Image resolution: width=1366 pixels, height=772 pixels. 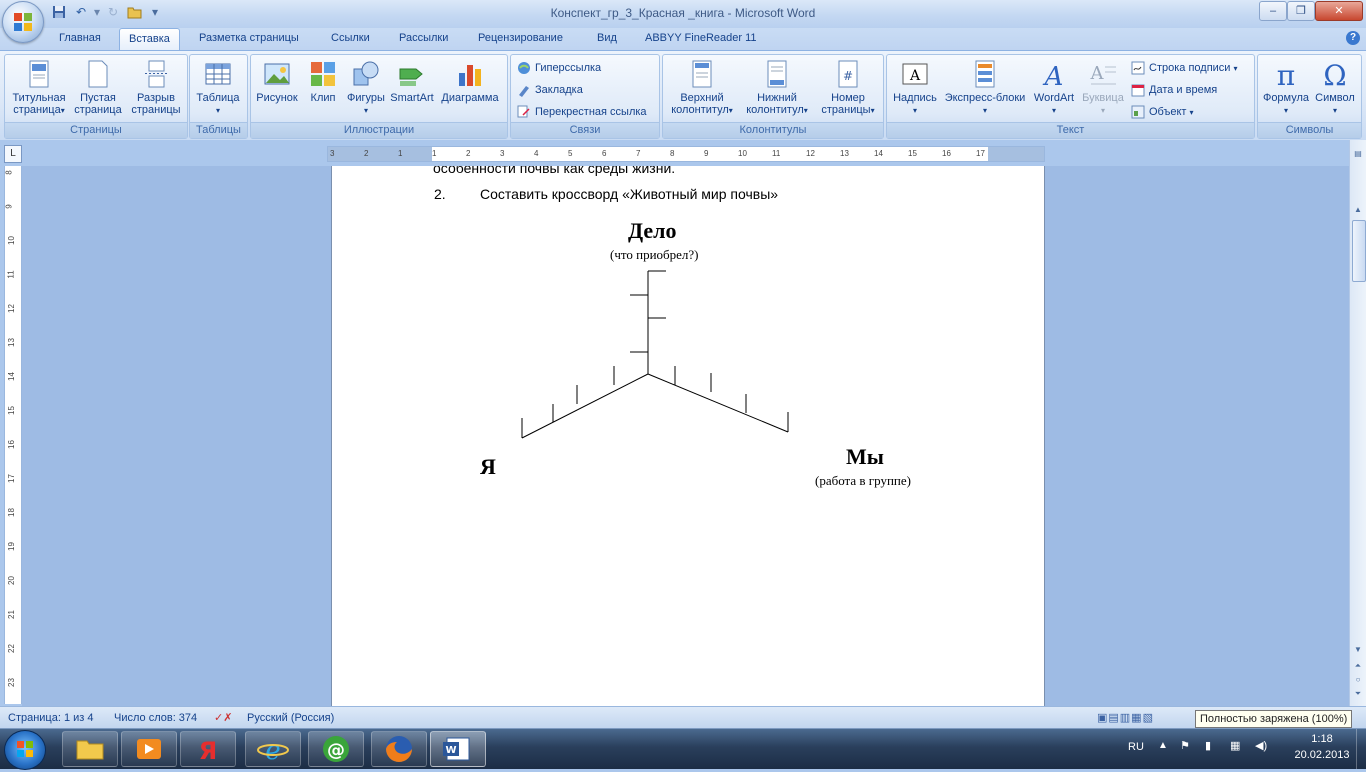 What do you see at coordinates (13, 435) in the screenshot?
I see `vertical-ruler: 8 9 10 11 12 13 14 15 16 17 18 19 20 21 22 23` at bounding box center [13, 435].